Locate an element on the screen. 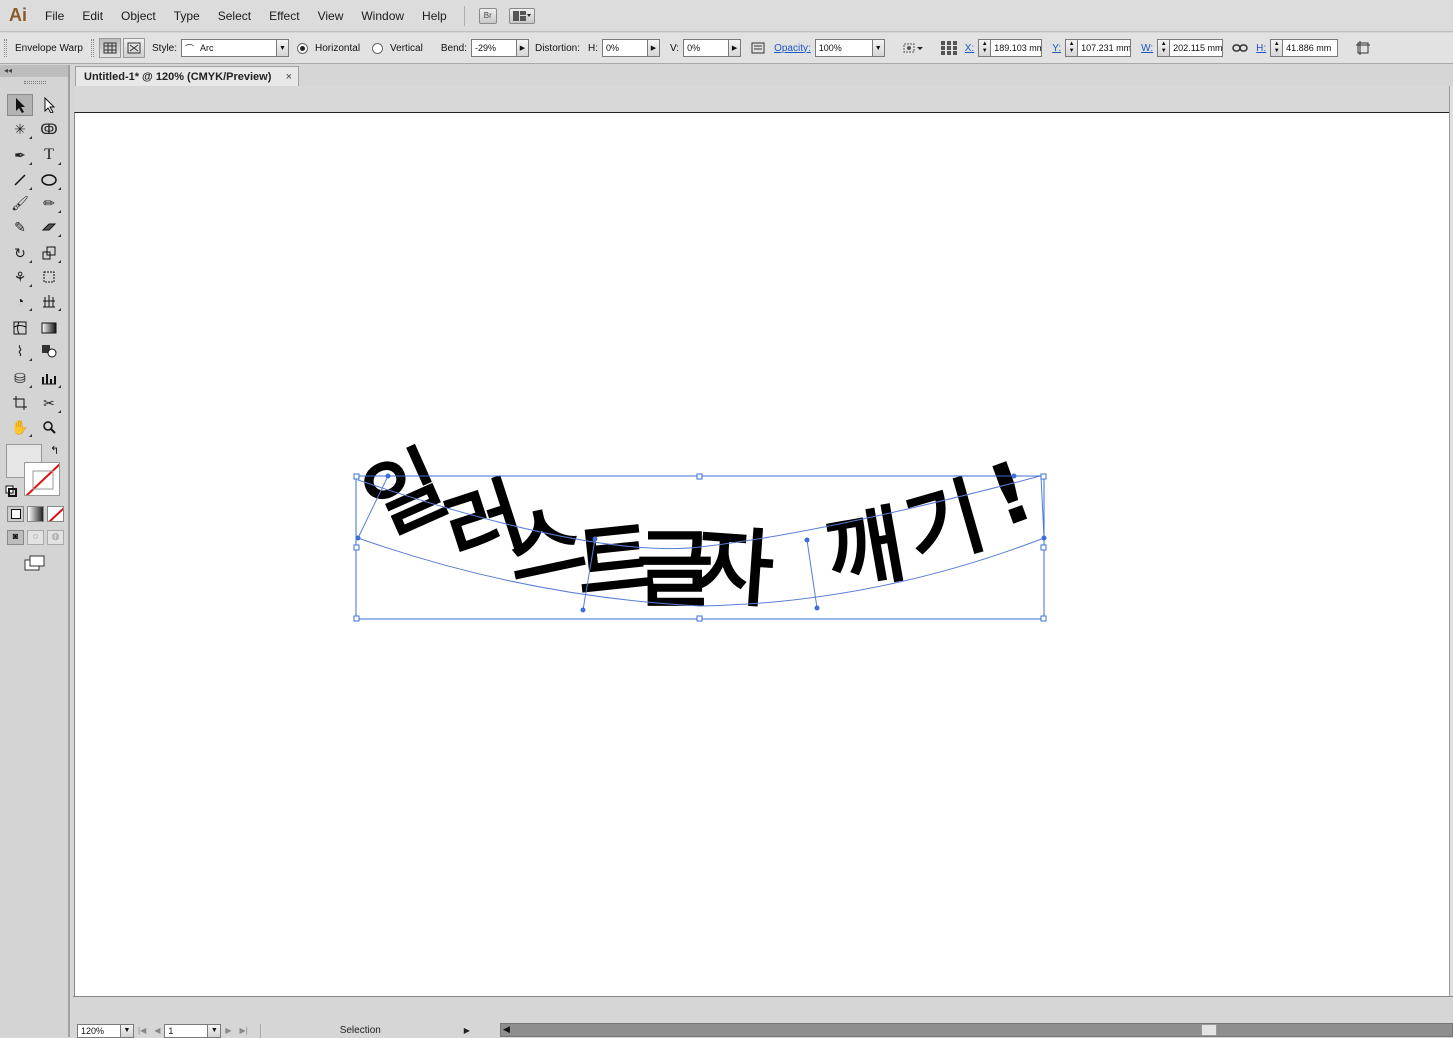 The width and height of the screenshot is (1453, 1038). bend-slider-arrow-icon: ▶ is located at coordinates (522, 48).